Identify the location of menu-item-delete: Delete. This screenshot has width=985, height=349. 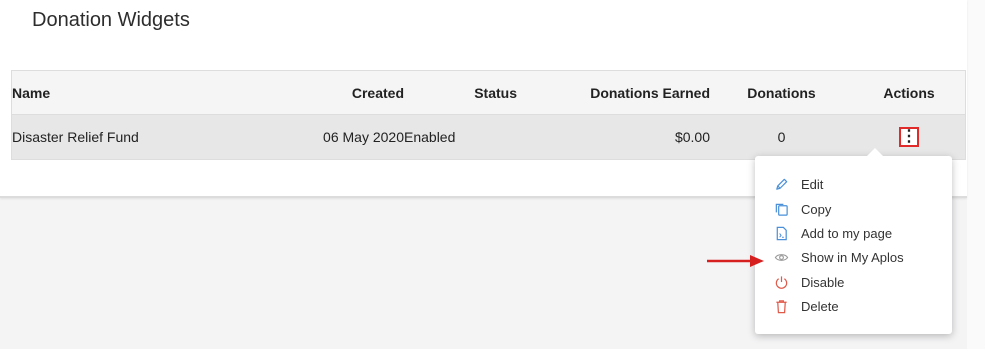
(857, 306).